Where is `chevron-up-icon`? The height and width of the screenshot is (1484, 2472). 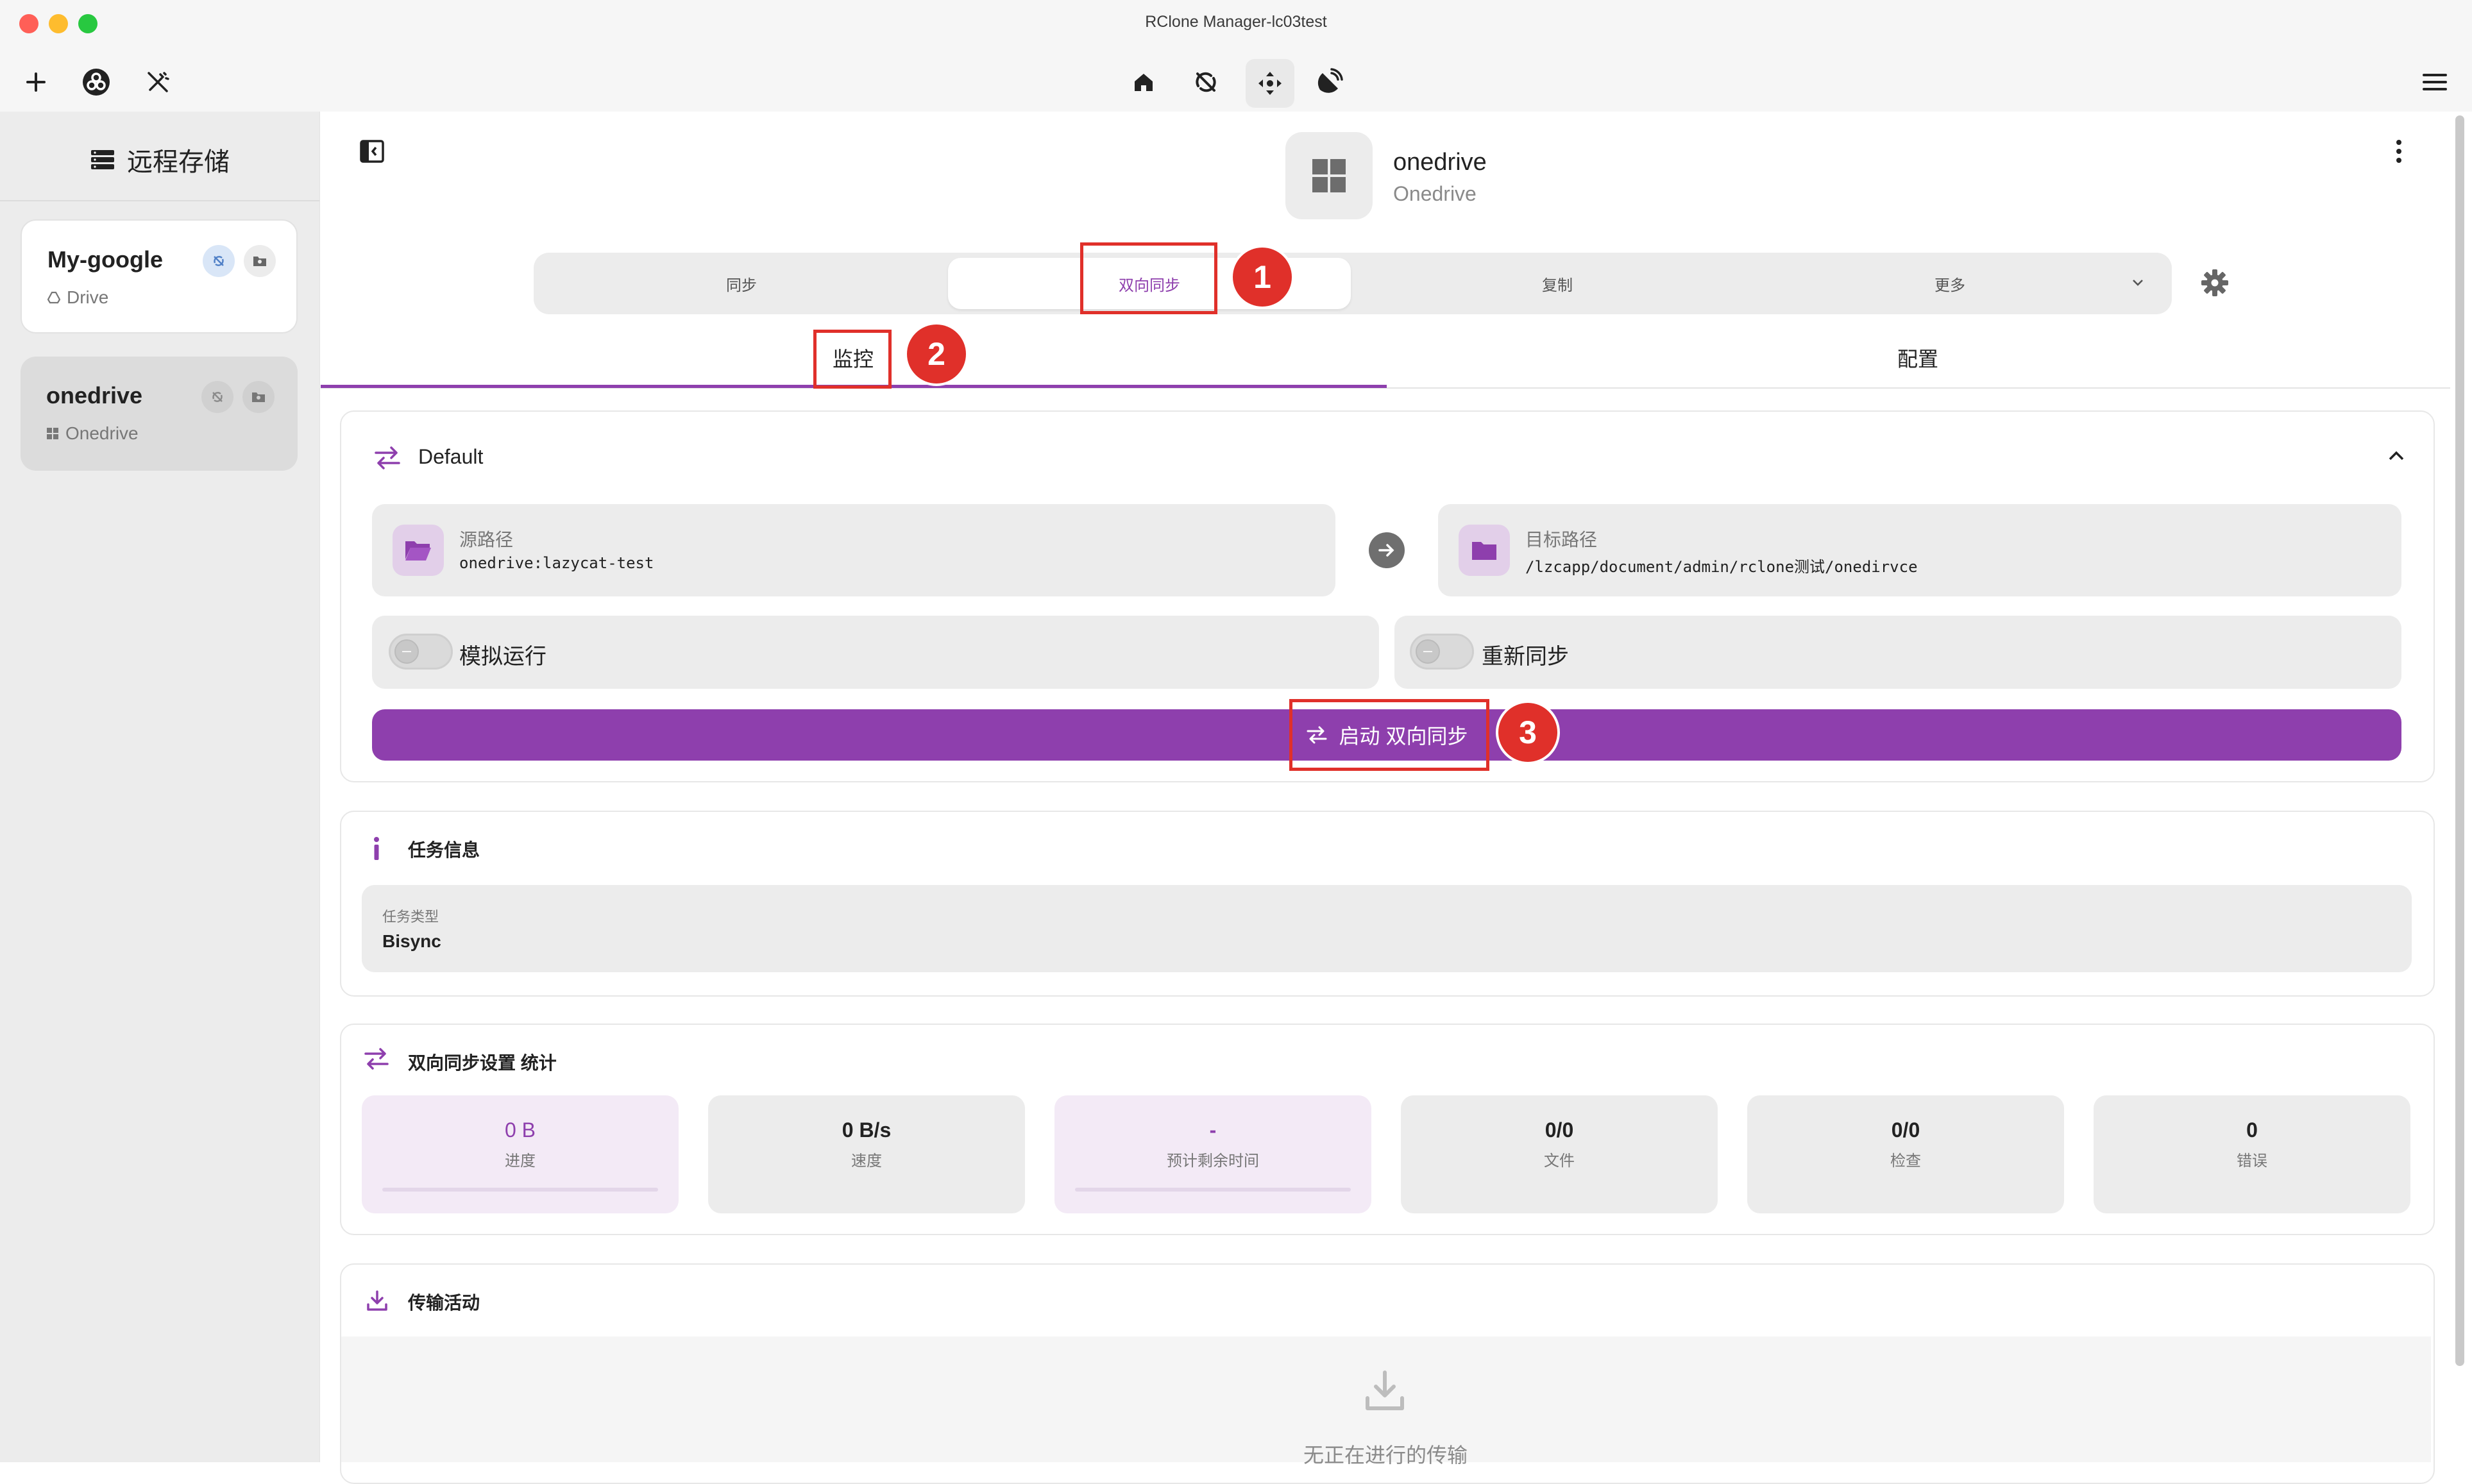
chevron-up-icon is located at coordinates (2396, 455).